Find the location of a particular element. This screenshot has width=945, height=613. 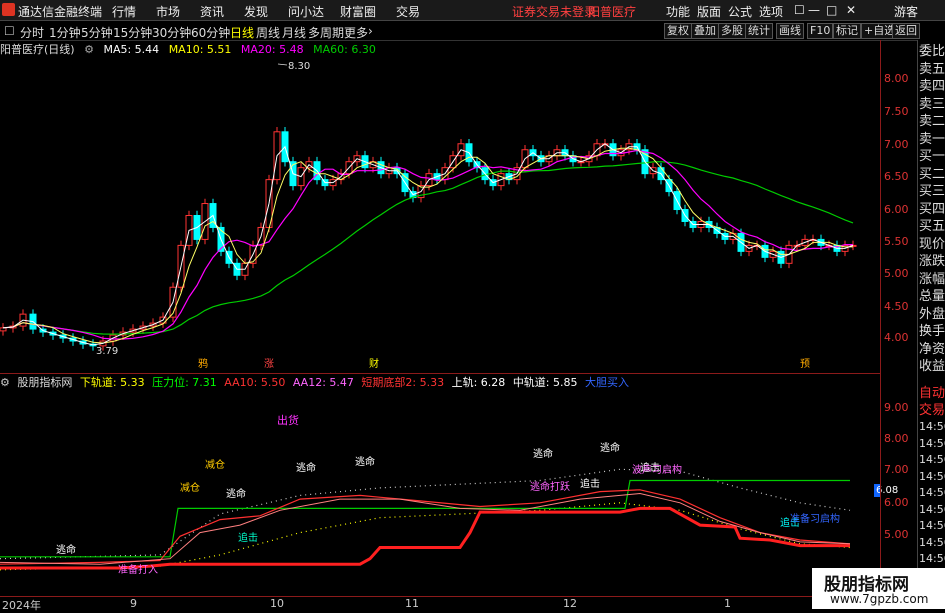

quote-field-4: 卖二 is located at coordinates (932, 121).